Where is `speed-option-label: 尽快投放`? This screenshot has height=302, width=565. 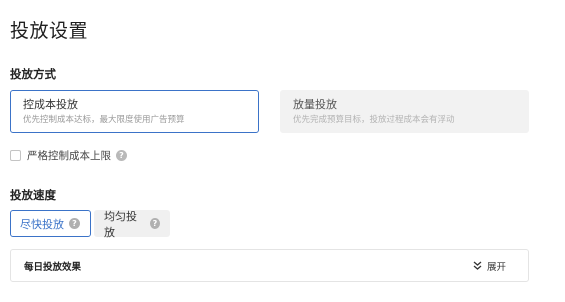 speed-option-label: 尽快投放 is located at coordinates (42, 224).